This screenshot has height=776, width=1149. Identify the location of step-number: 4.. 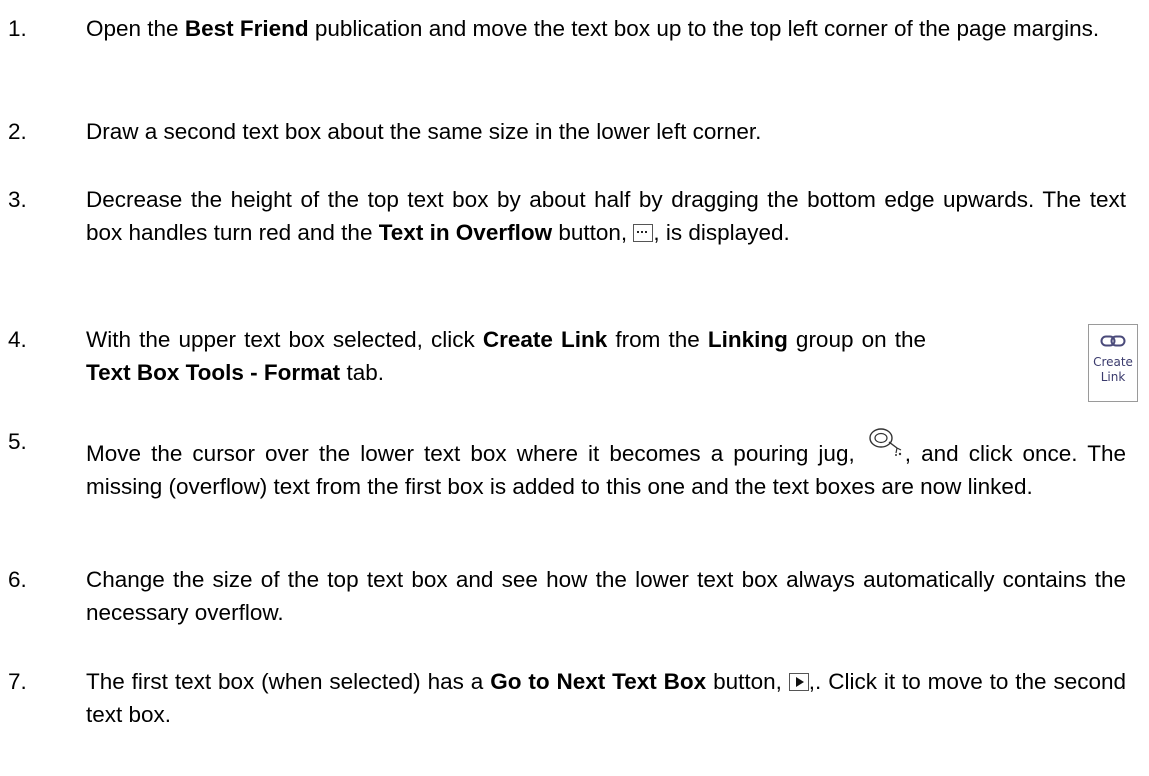
(17, 339).